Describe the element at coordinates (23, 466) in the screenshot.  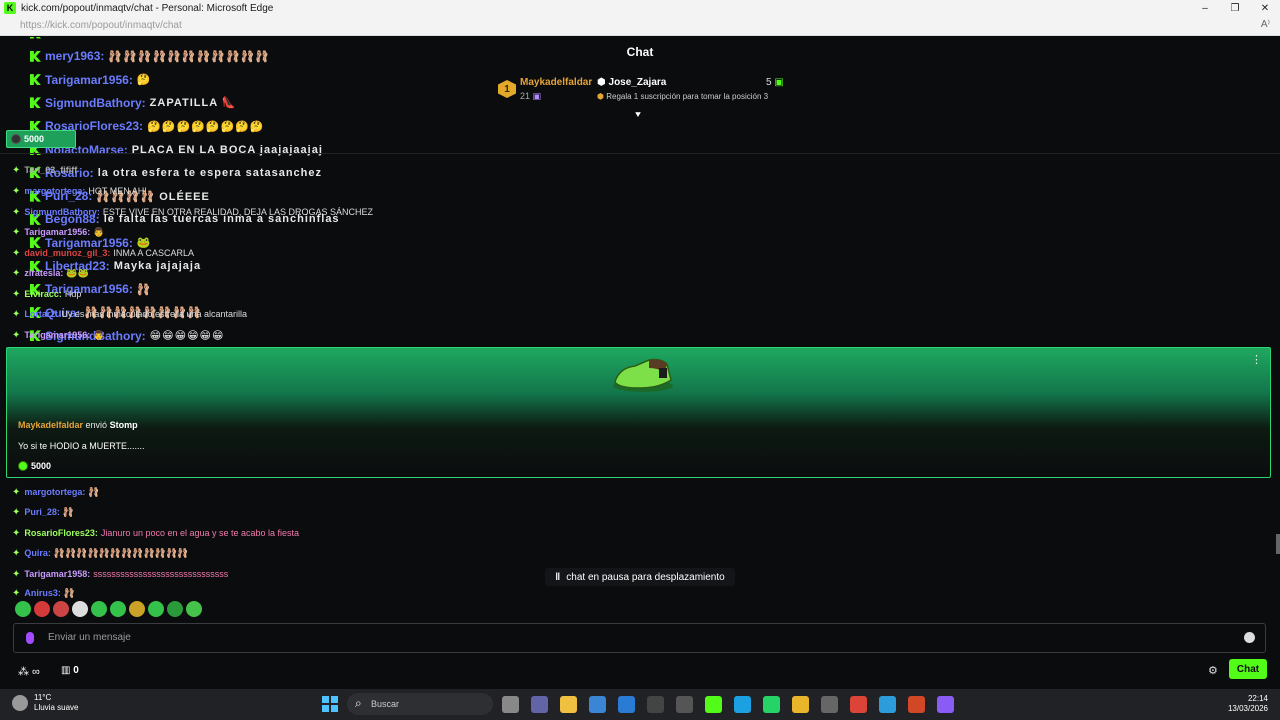
I see `coin-icon` at that location.